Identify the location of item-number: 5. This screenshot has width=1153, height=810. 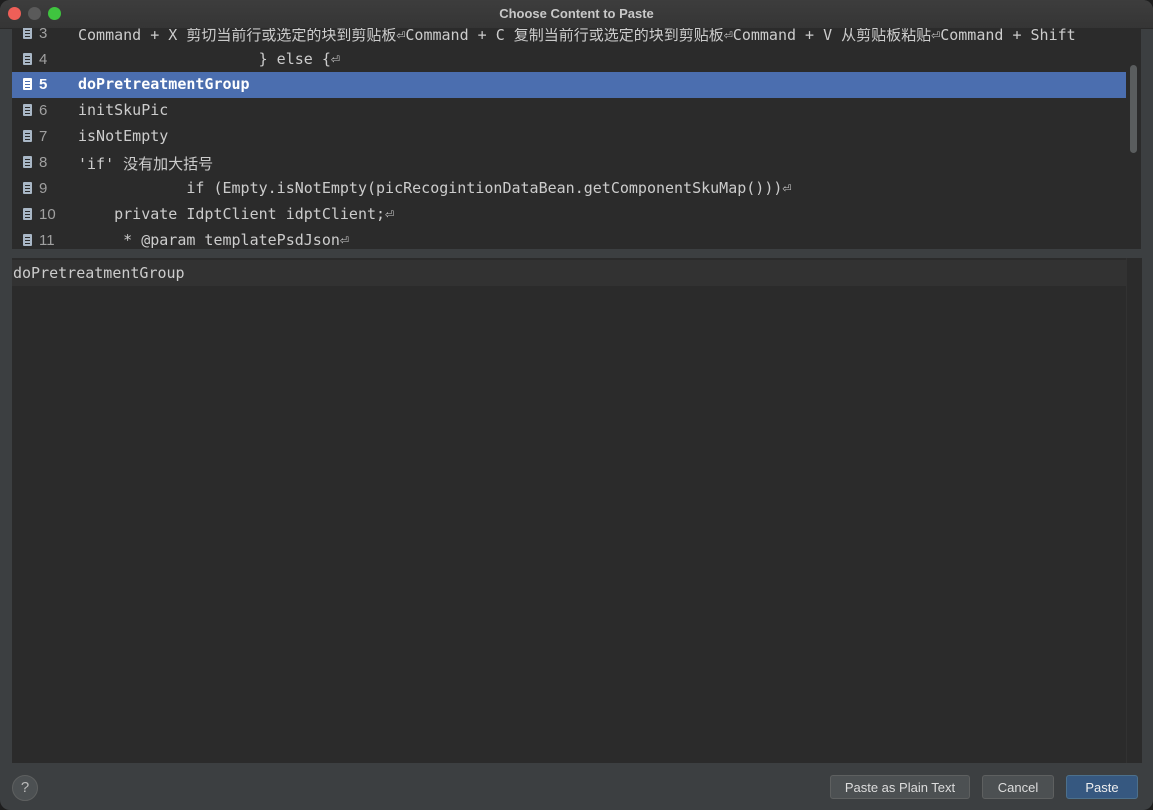
(43, 84).